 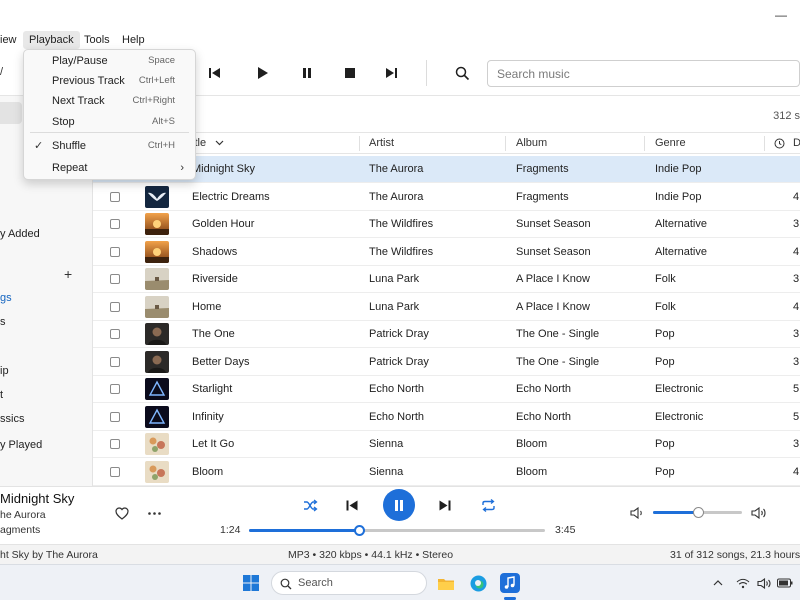 I want to click on sidebar-item-recently-added: y Added, so click(x=20, y=234).